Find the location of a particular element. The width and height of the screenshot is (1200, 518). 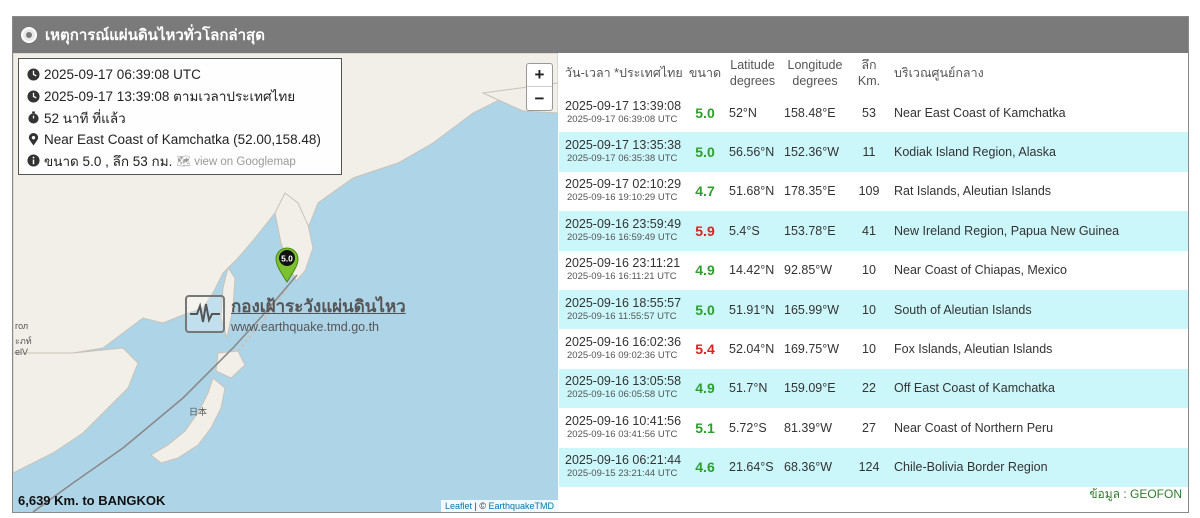

cell-utc-time: 2025-09-17 06:35:38 UTC is located at coordinates (622, 159).